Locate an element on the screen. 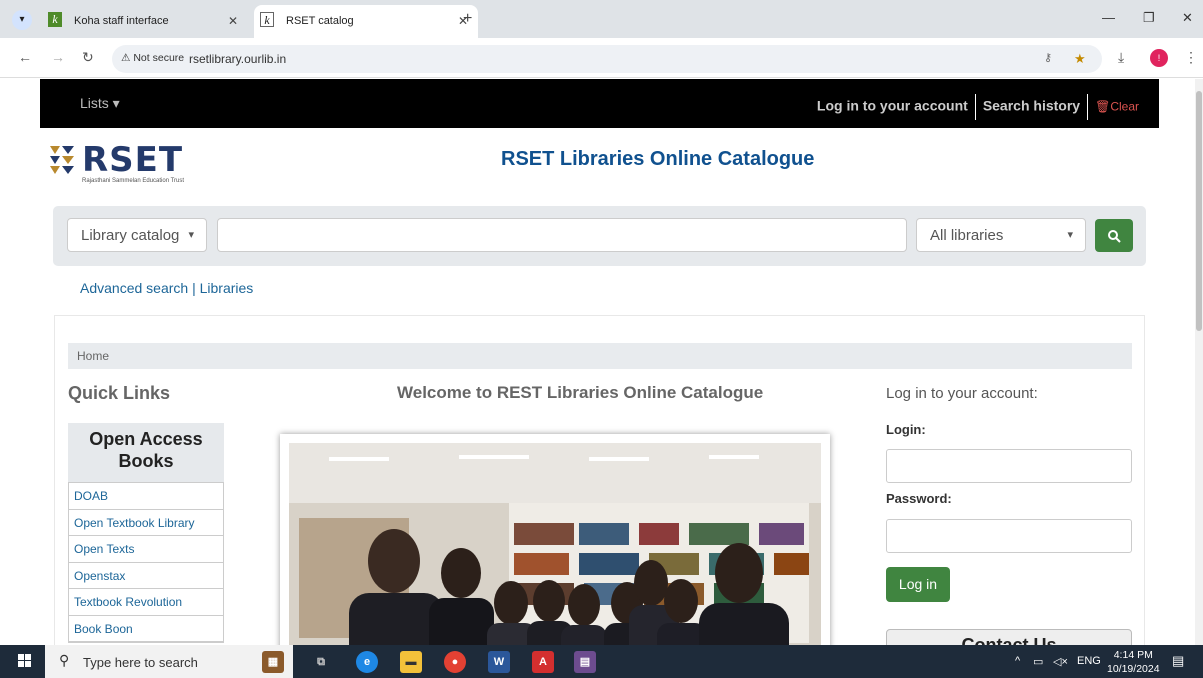  password-label: Password: is located at coordinates (919, 498).